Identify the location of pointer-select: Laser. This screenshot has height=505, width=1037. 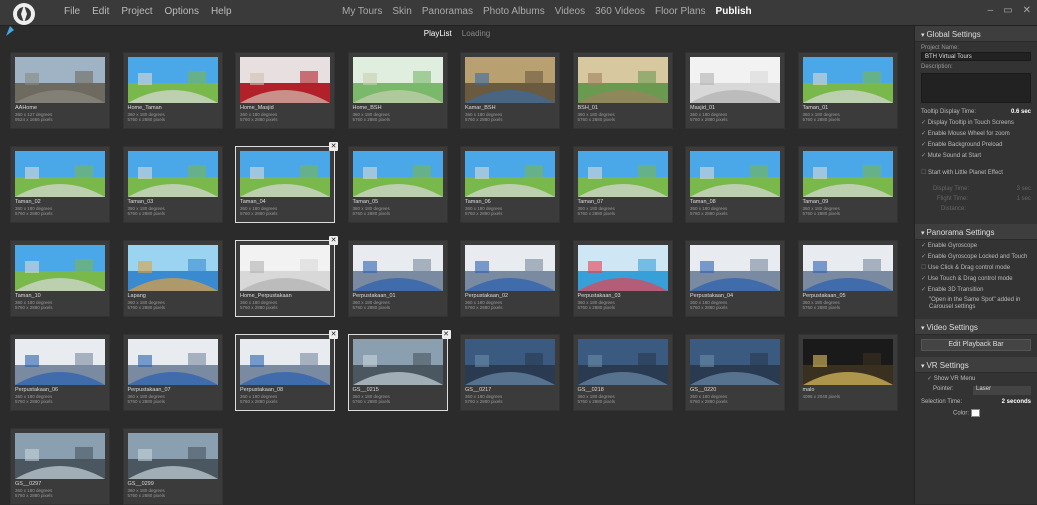
(1002, 390).